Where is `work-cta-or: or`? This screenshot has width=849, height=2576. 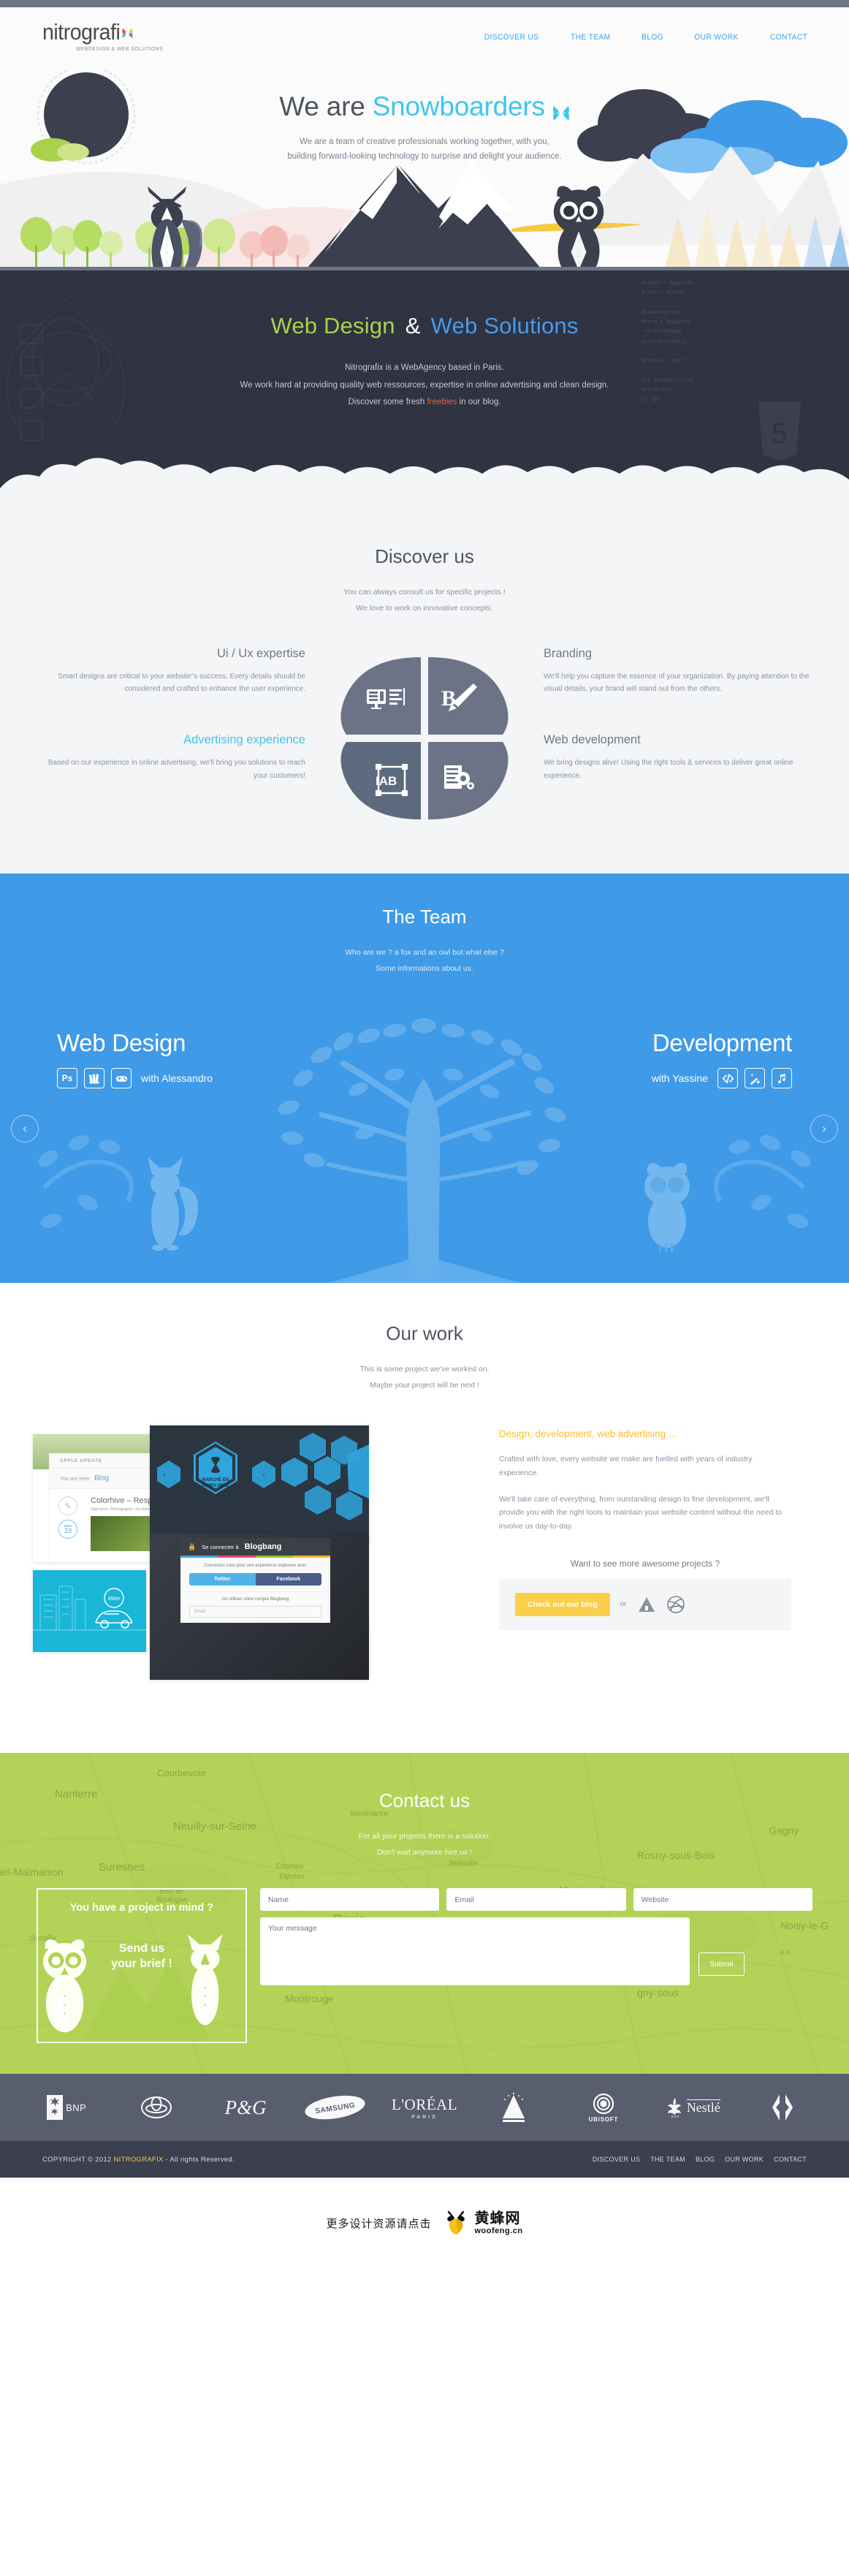
work-cta-or: or is located at coordinates (623, 1604).